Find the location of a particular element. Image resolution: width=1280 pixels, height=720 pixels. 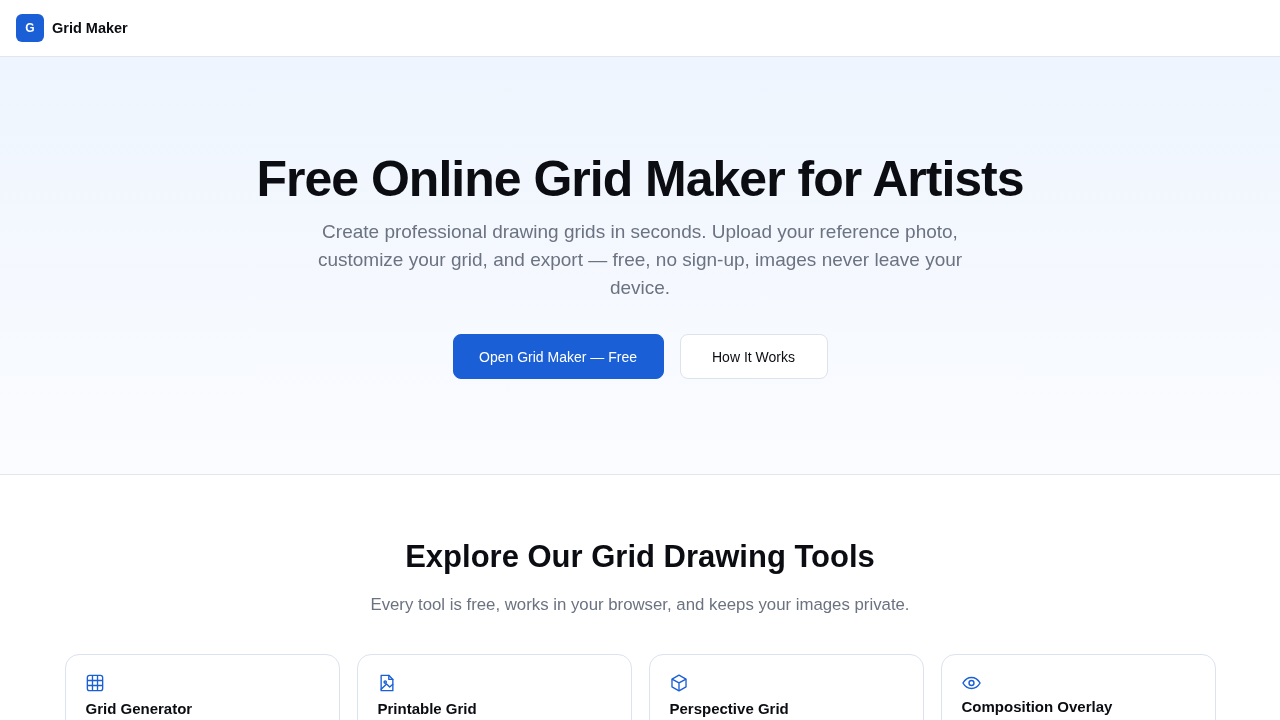

card-title: Perspective Grid is located at coordinates (729, 708).